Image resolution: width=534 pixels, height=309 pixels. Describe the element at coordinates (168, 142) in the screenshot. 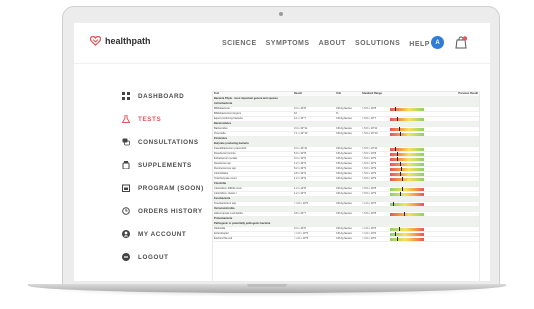

I see `sidebar-label-consultations: CONSULTATIONS` at that location.